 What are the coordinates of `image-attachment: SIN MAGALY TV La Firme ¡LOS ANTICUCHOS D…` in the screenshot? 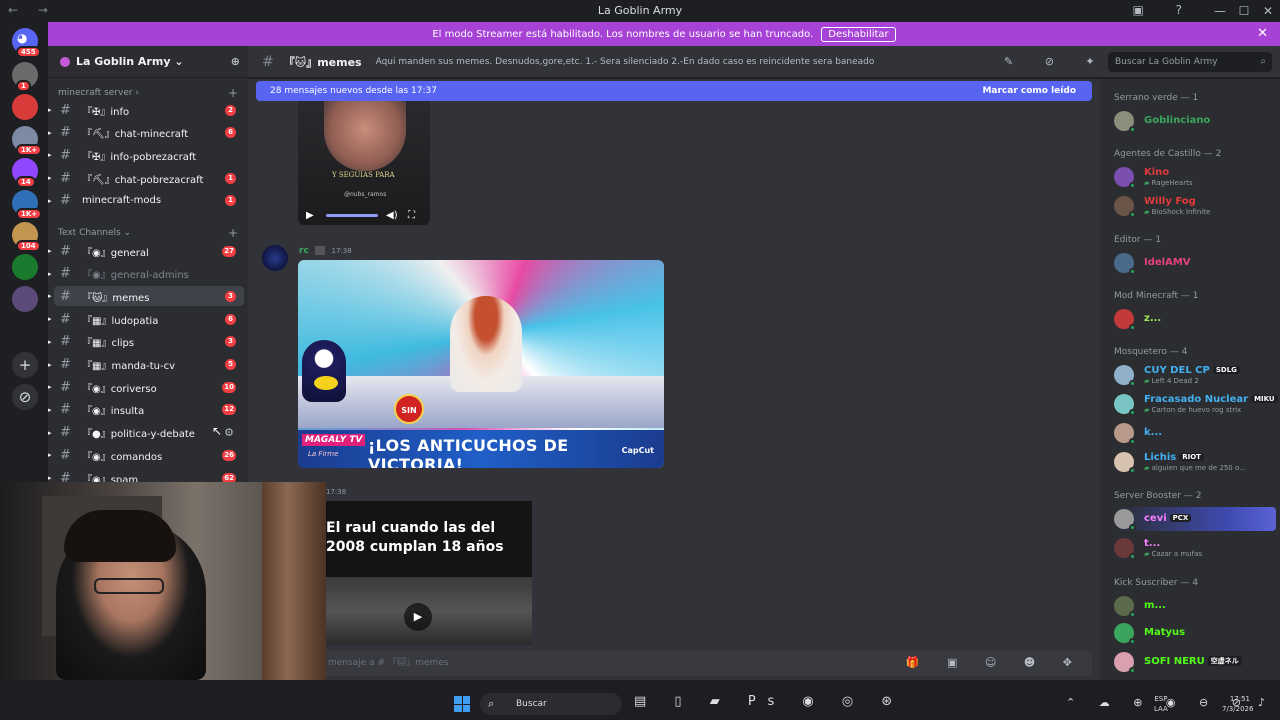 It's located at (481, 364).